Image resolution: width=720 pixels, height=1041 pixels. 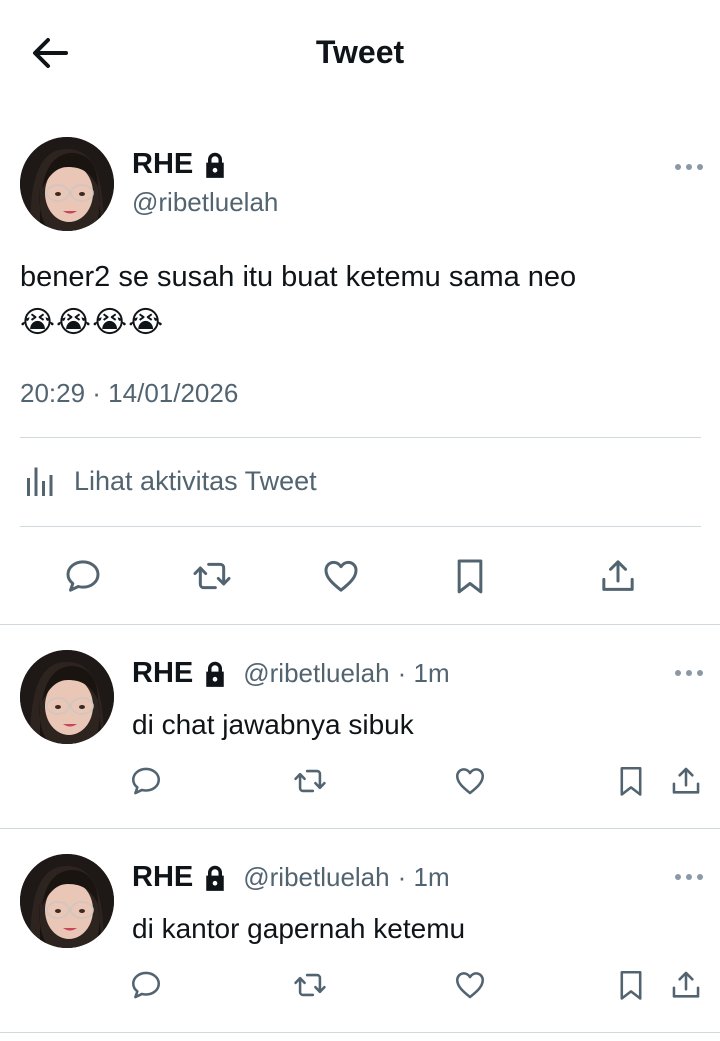 I want to click on view-tweet-activity-label: Lihat aktivitas Tweet, so click(x=195, y=480).